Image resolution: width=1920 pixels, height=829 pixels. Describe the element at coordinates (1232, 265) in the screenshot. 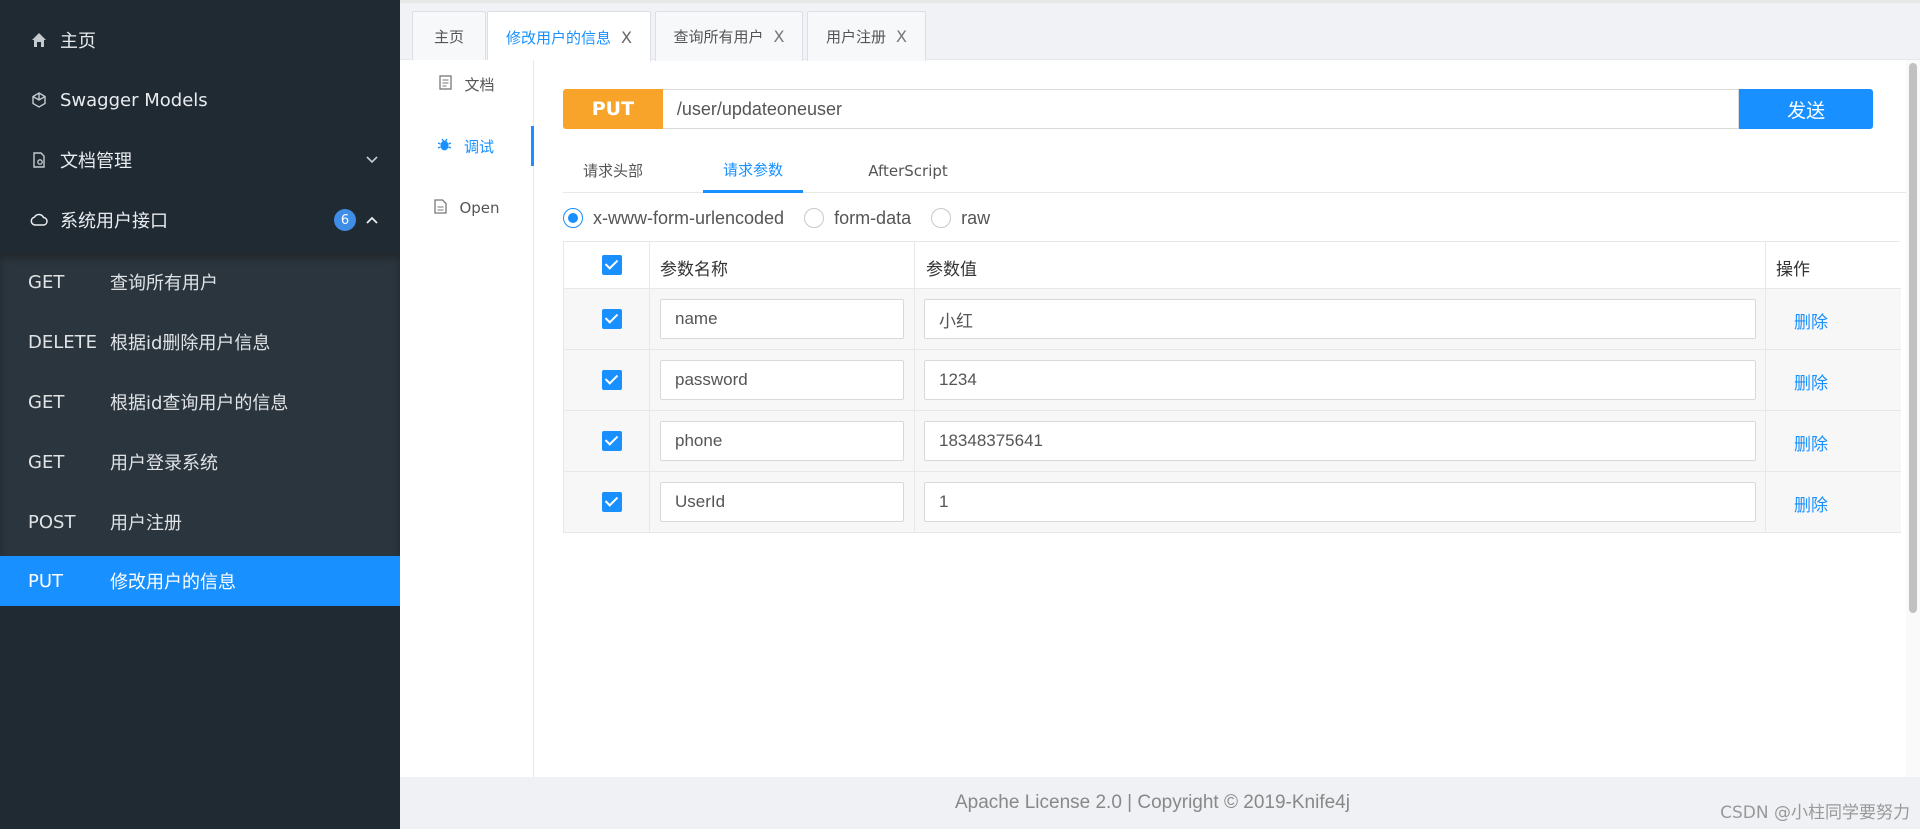

I see `table-header: 参数名称 参数值 操作` at that location.